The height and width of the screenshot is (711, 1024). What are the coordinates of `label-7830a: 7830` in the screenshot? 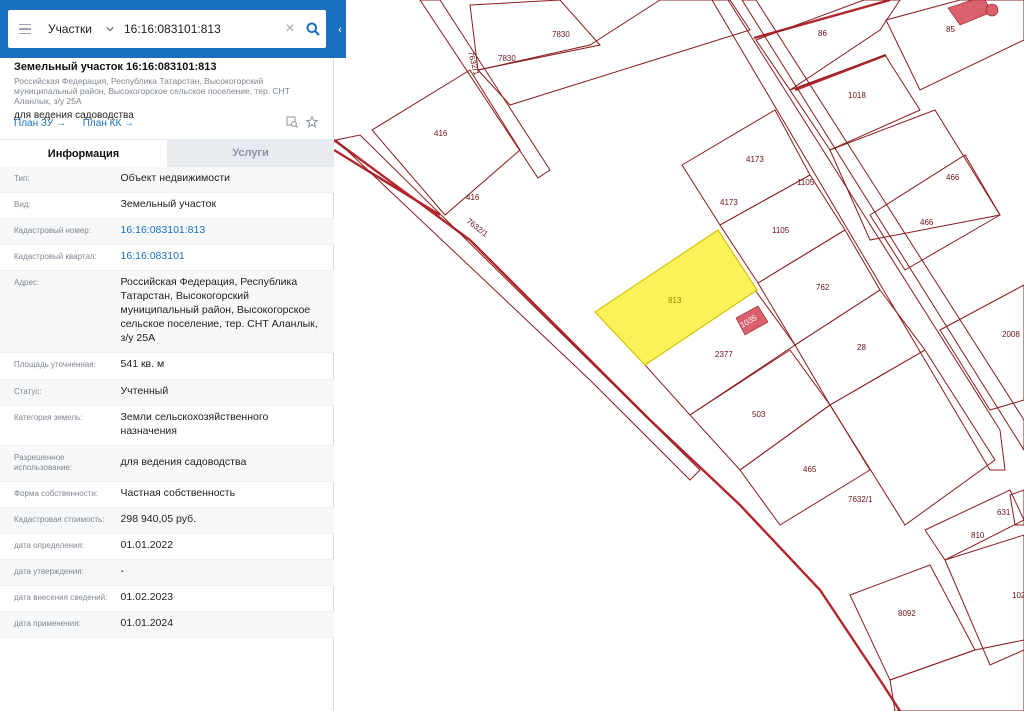 It's located at (561, 34).